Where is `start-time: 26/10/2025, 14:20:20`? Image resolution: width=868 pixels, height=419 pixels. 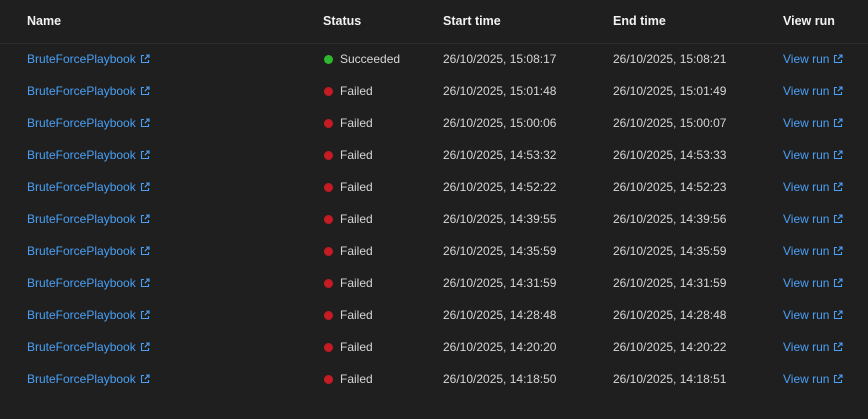 start-time: 26/10/2025, 14:20:20 is located at coordinates (500, 347).